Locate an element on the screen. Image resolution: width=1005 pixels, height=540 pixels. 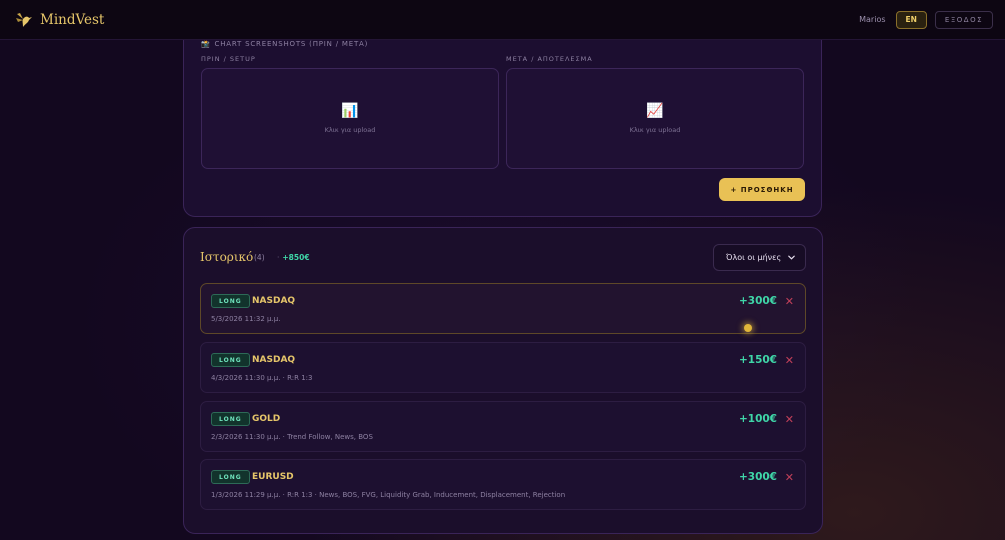
username: Marios is located at coordinates (872, 19).